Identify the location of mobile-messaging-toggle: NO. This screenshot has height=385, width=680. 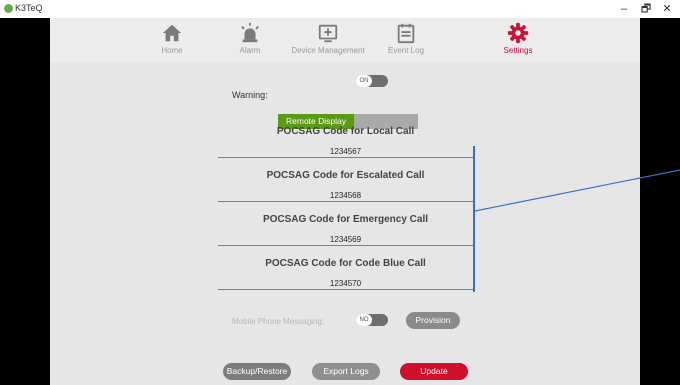
(372, 320).